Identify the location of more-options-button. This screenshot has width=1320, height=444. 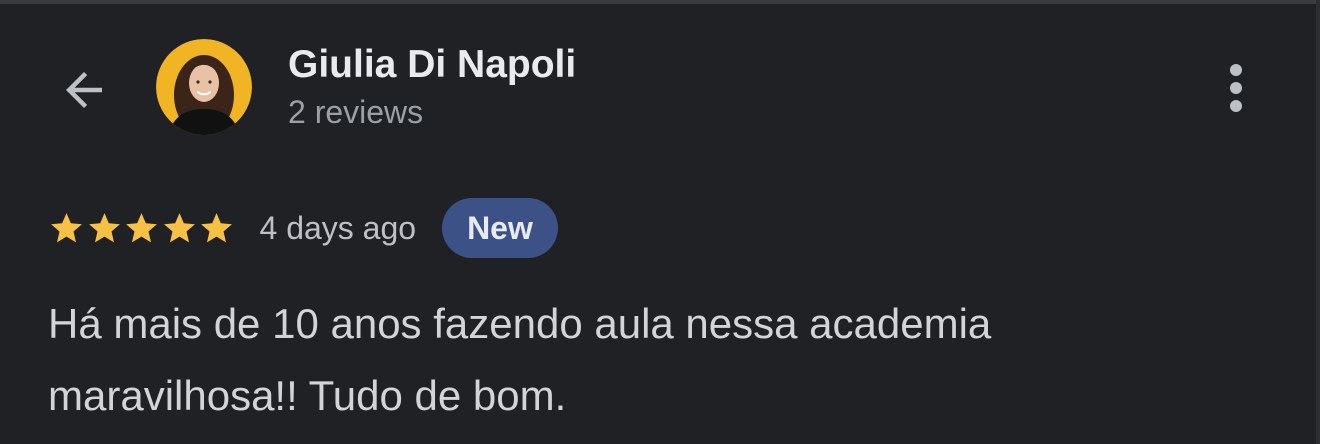
(1236, 88).